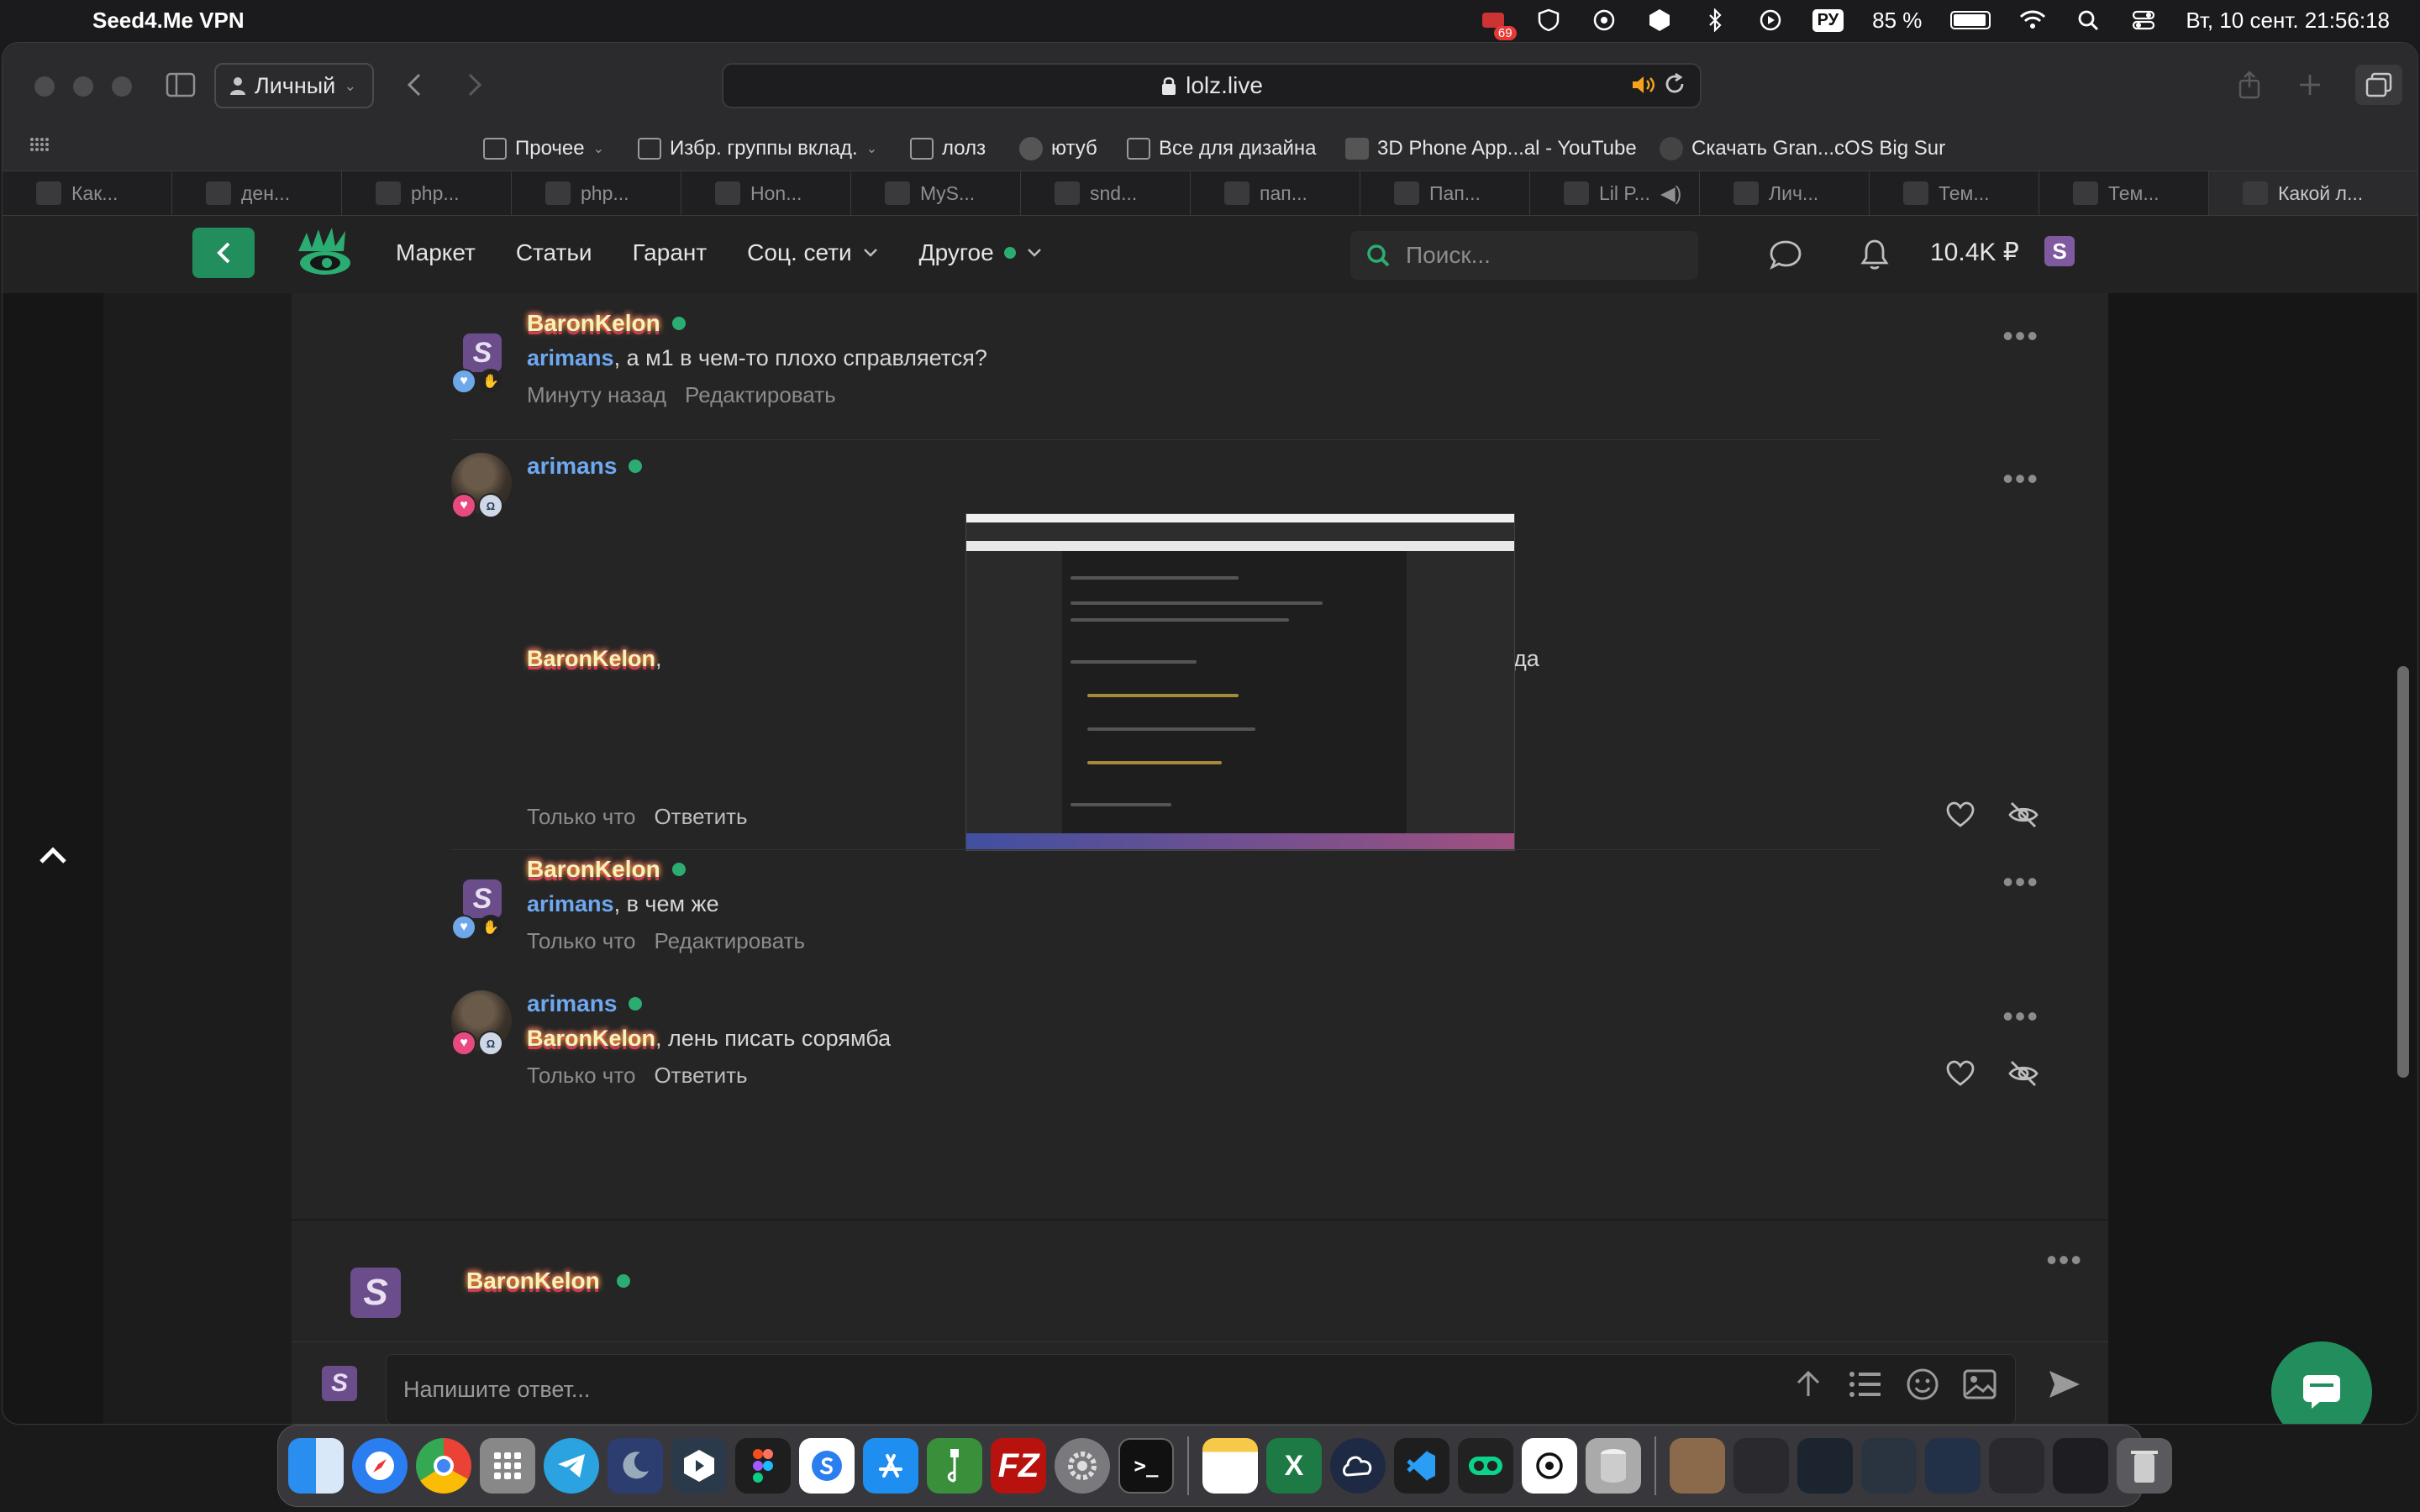 The width and height of the screenshot is (2420, 1512). Describe the element at coordinates (2088, 20) in the screenshot. I see `spotlight-search-icon` at that location.